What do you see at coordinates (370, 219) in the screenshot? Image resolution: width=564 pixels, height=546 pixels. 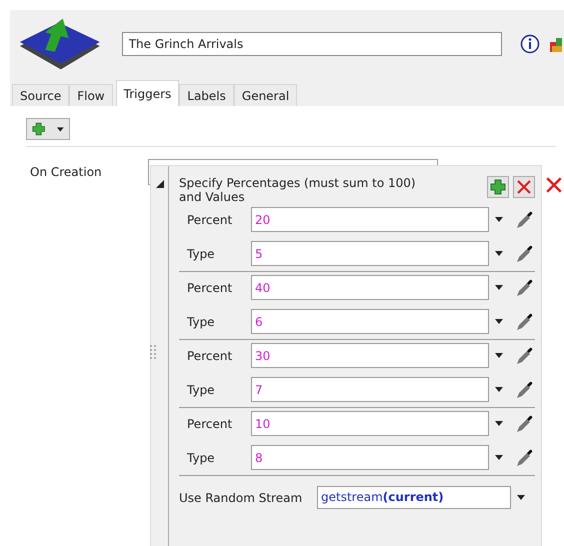 I see `percent-field: 20` at bounding box center [370, 219].